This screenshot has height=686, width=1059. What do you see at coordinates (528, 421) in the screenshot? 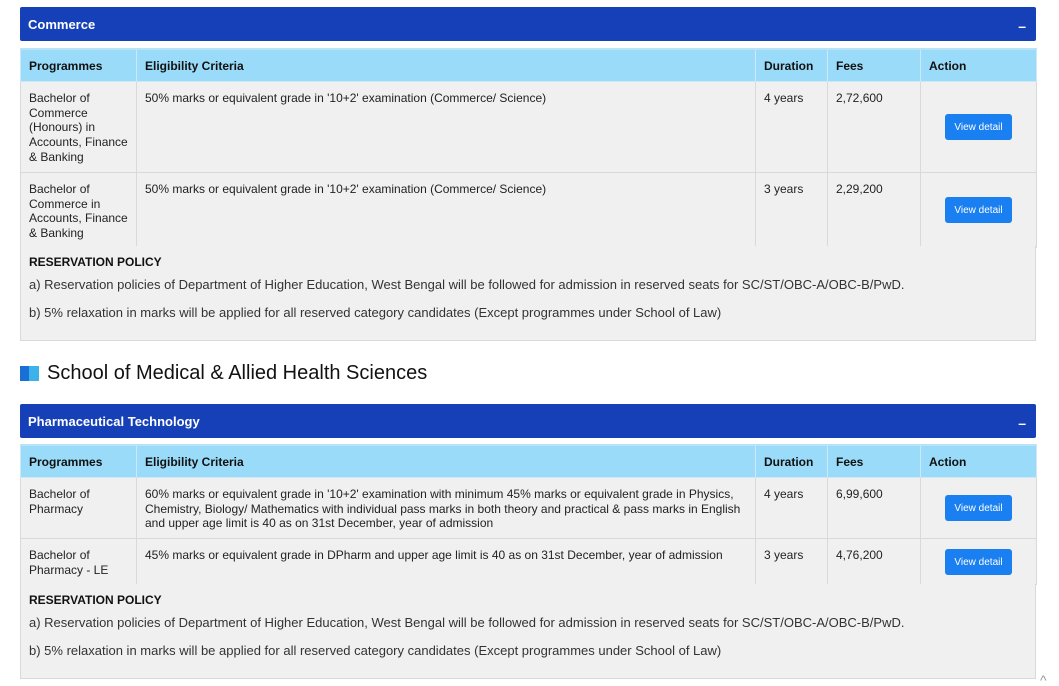
I see `accordion-header-pharmaceutical-technology: Pharmaceutical Technology –` at bounding box center [528, 421].